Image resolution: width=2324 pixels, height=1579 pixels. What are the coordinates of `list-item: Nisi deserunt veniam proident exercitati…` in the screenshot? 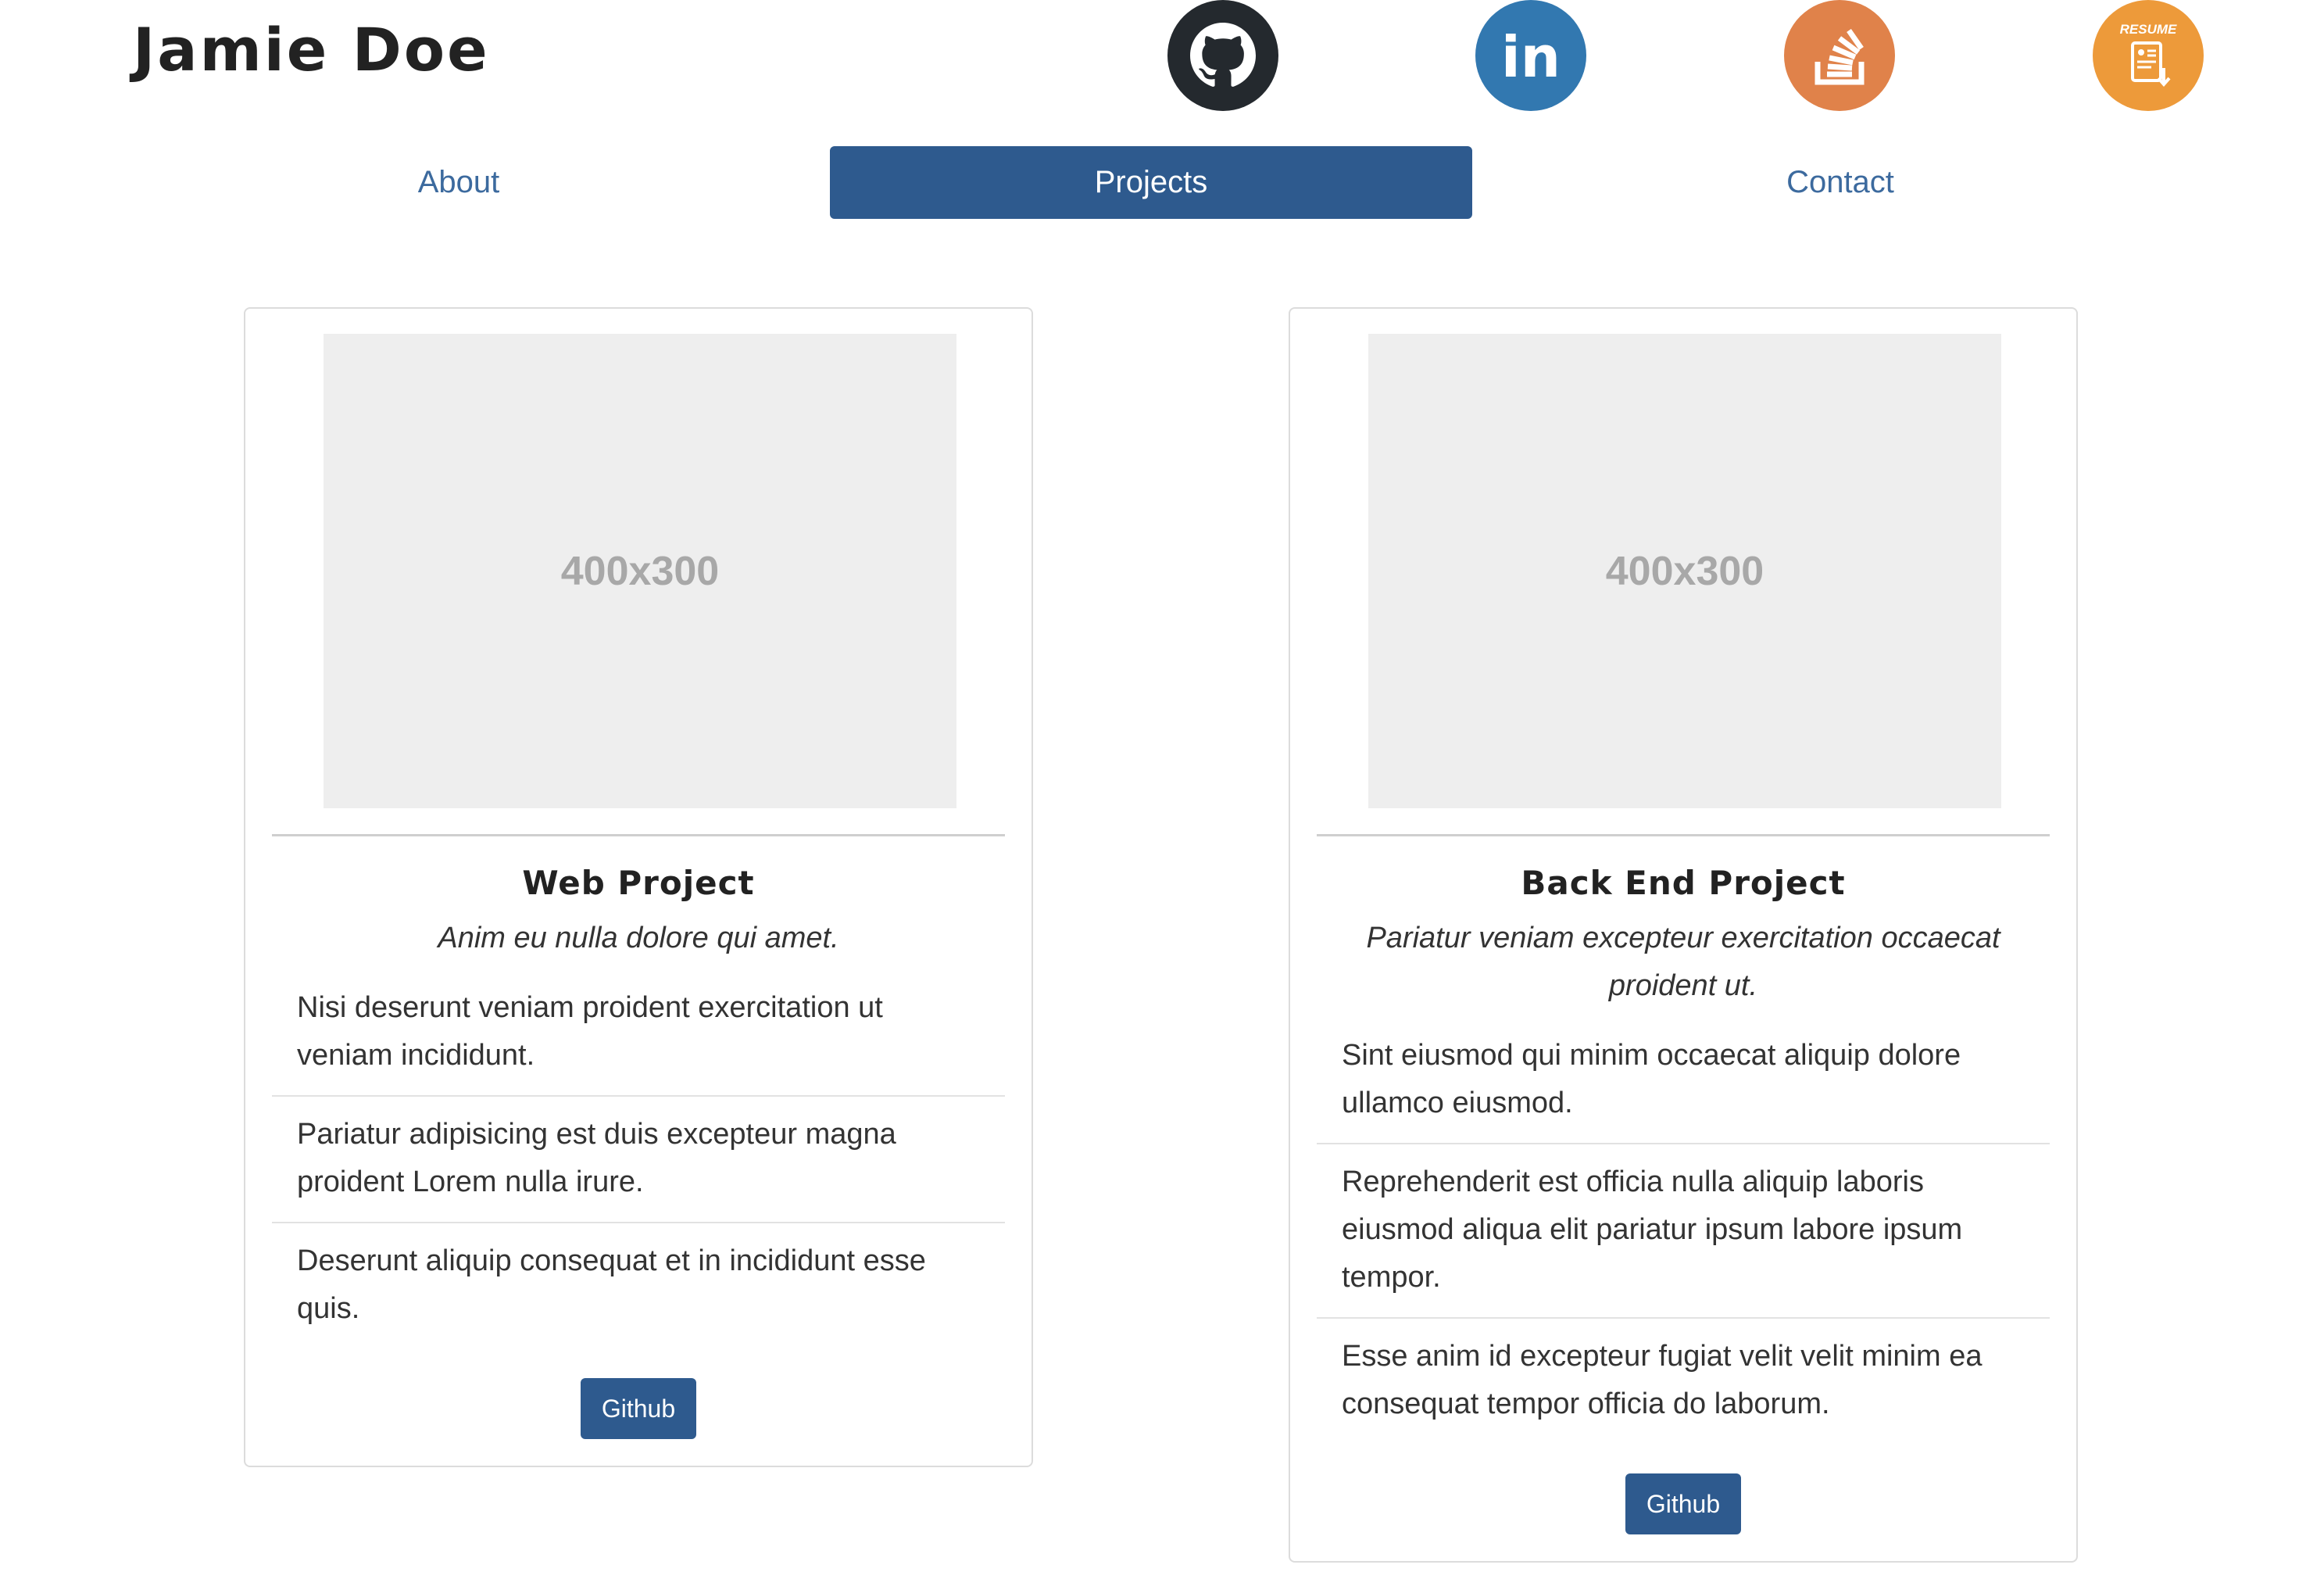 It's located at (638, 1039).